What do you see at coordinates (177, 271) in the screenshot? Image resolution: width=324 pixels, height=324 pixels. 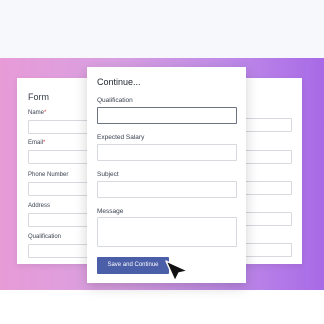 I see `pointer-arrow-icon` at bounding box center [177, 271].